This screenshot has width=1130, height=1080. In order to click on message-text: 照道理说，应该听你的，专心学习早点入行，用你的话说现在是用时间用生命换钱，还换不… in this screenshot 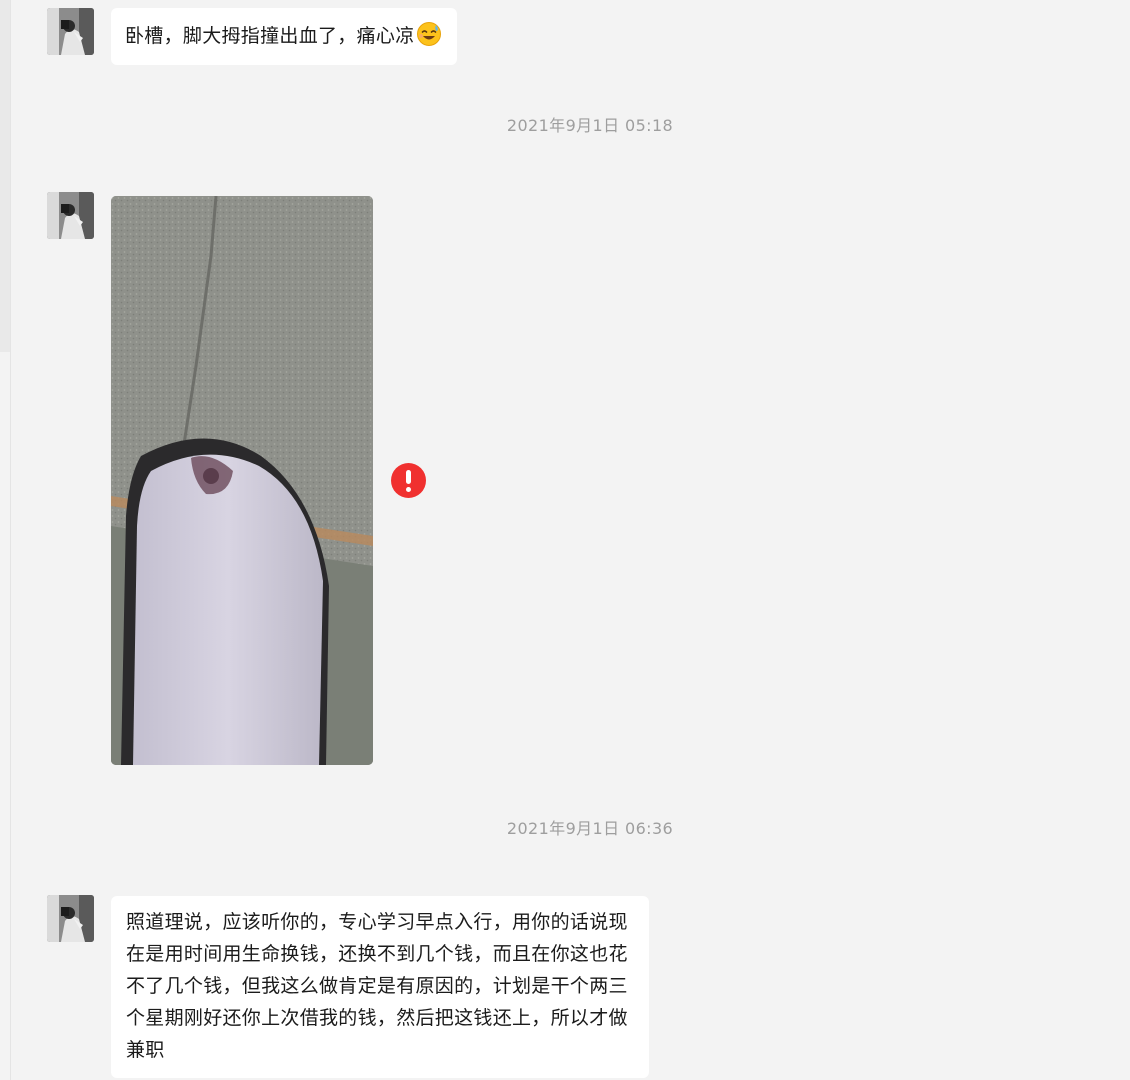, I will do `click(377, 986)`.